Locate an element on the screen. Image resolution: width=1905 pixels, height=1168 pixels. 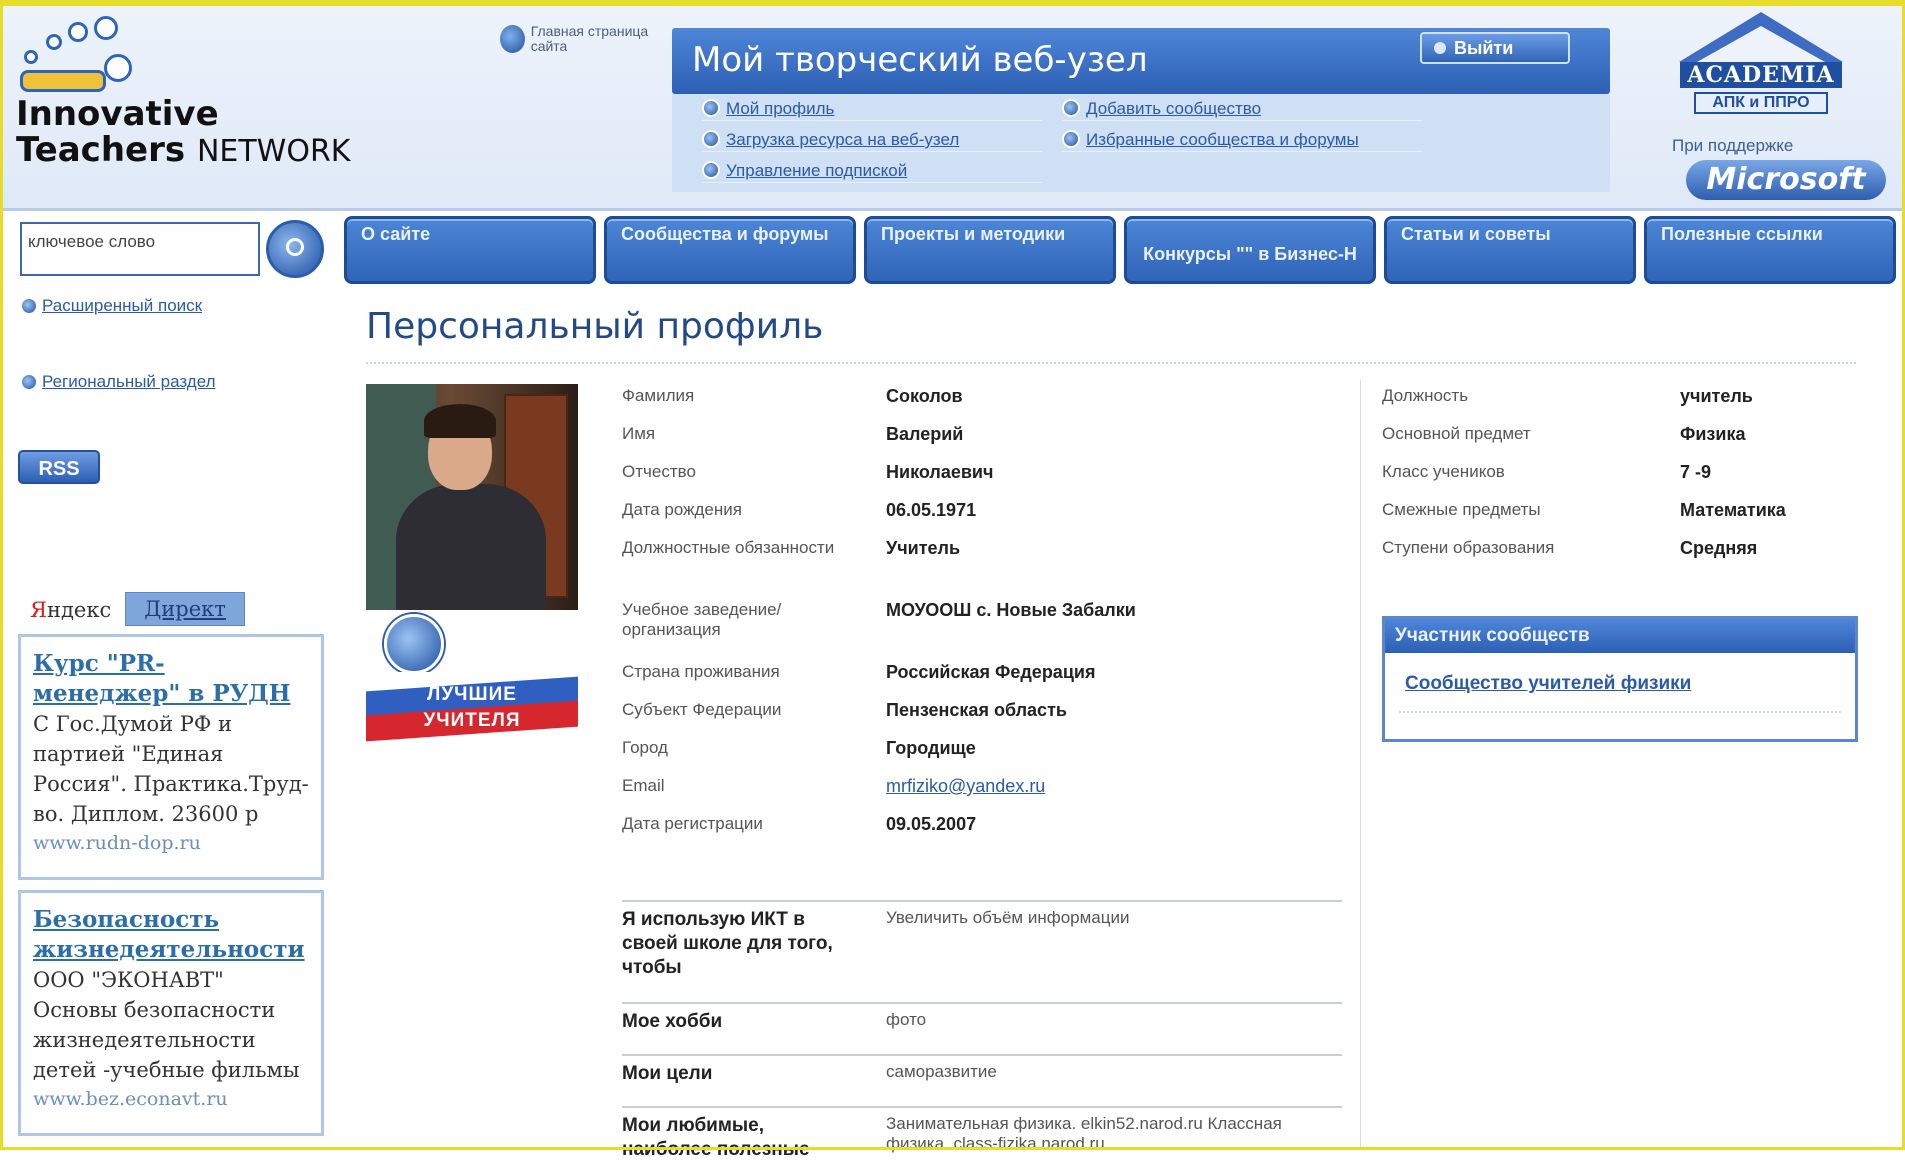
support-text: При поддержке is located at coordinates (1733, 145).